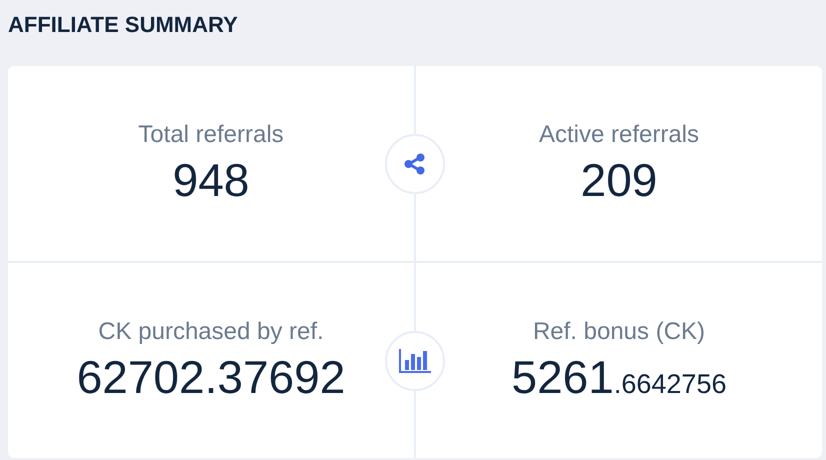 Image resolution: width=826 pixels, height=460 pixels. Describe the element at coordinates (415, 361) in the screenshot. I see `bar-chart-icon` at that location.